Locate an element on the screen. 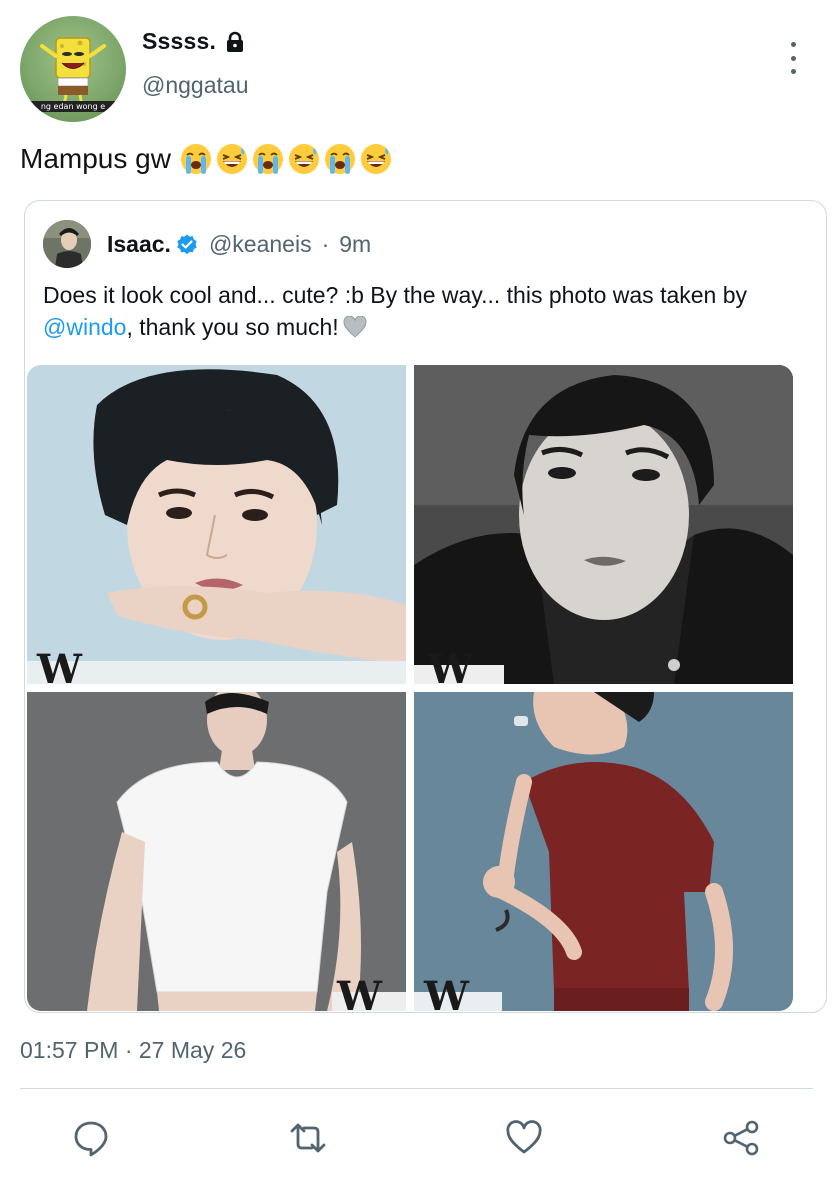 The image size is (833, 1200). emoji-row is located at coordinates (286, 159).